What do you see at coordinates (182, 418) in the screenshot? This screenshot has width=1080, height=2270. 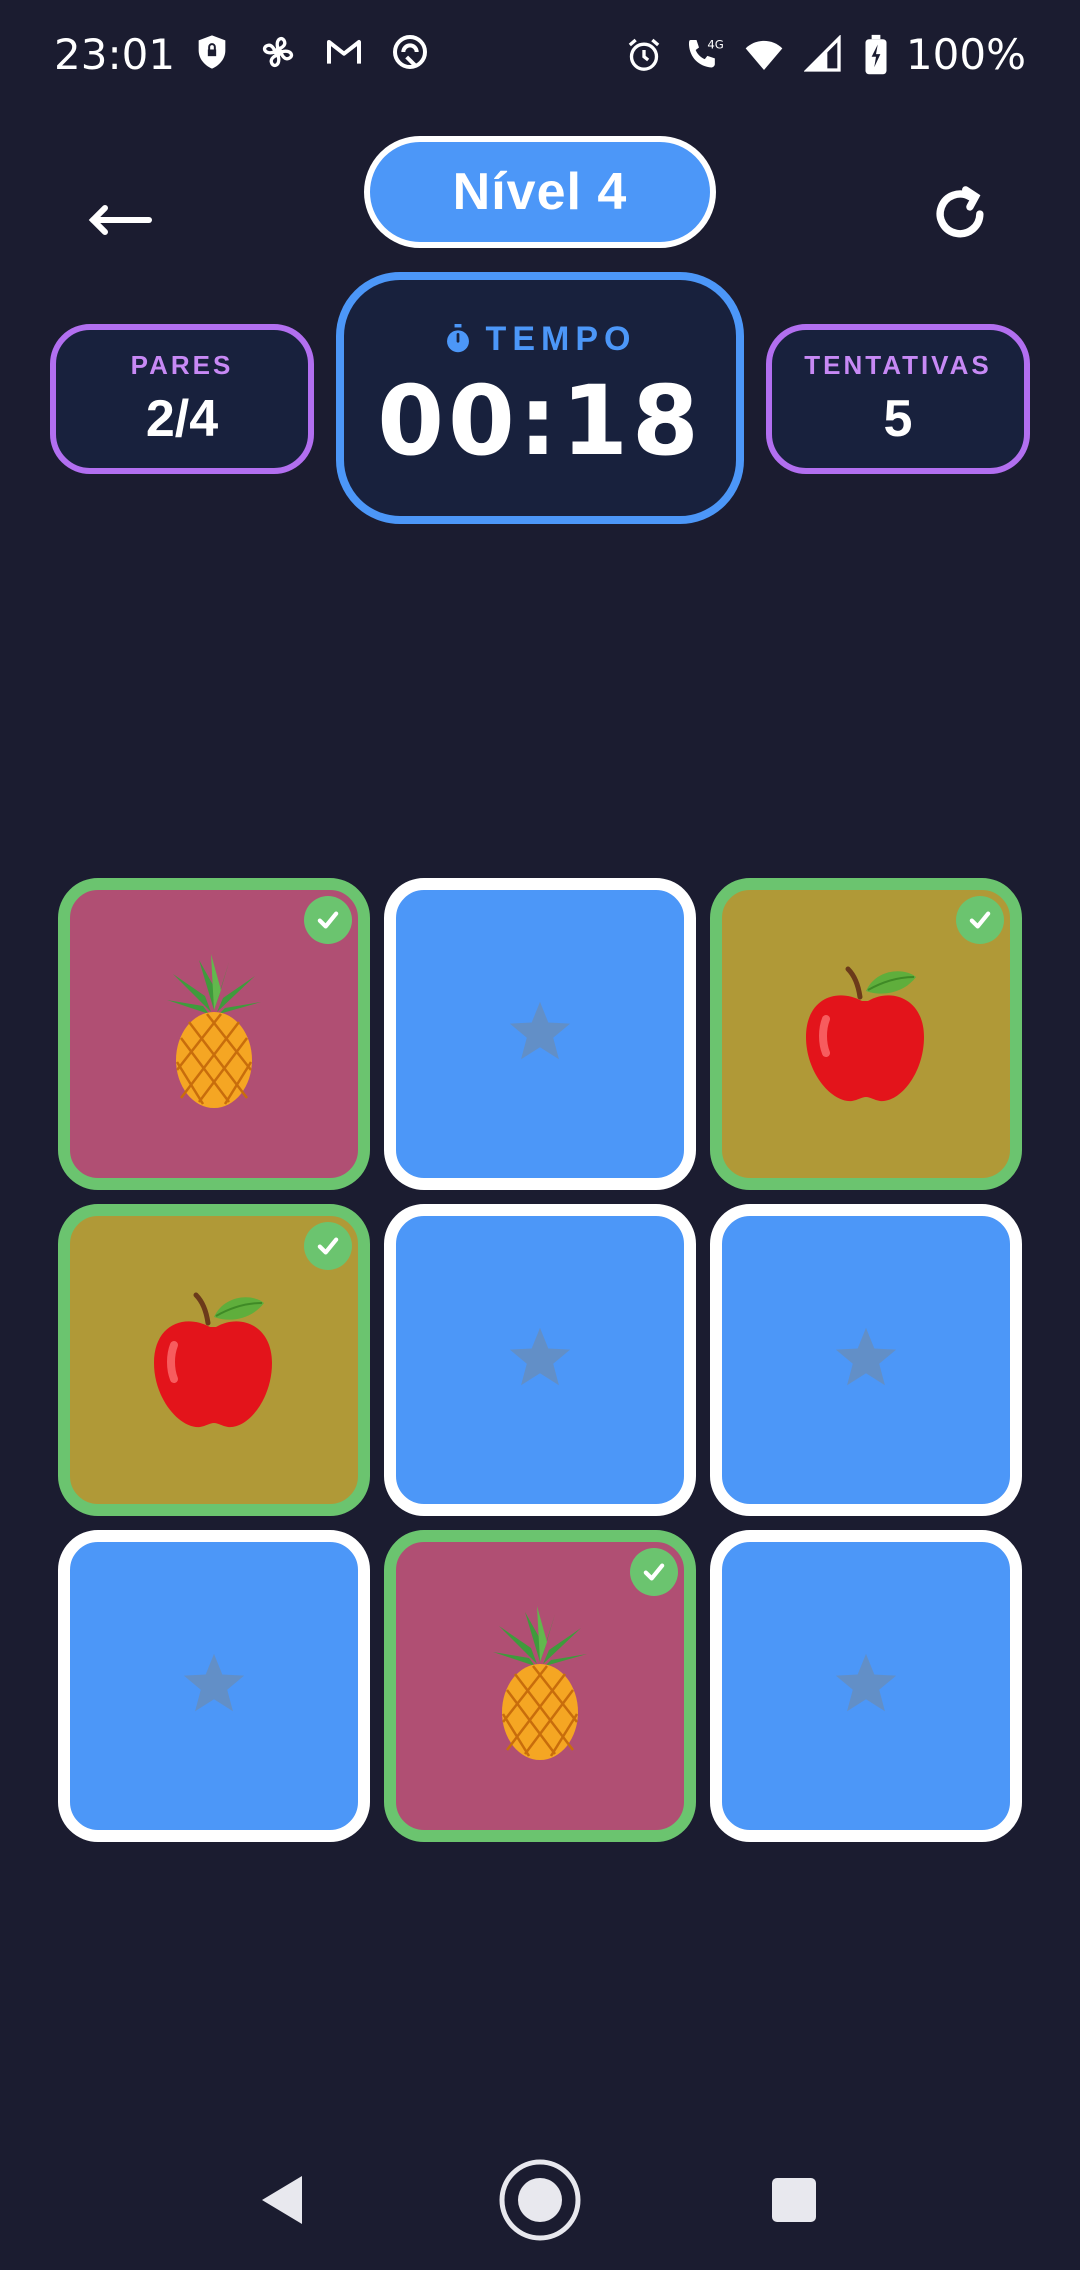 I see `pairs-value: 2/4` at bounding box center [182, 418].